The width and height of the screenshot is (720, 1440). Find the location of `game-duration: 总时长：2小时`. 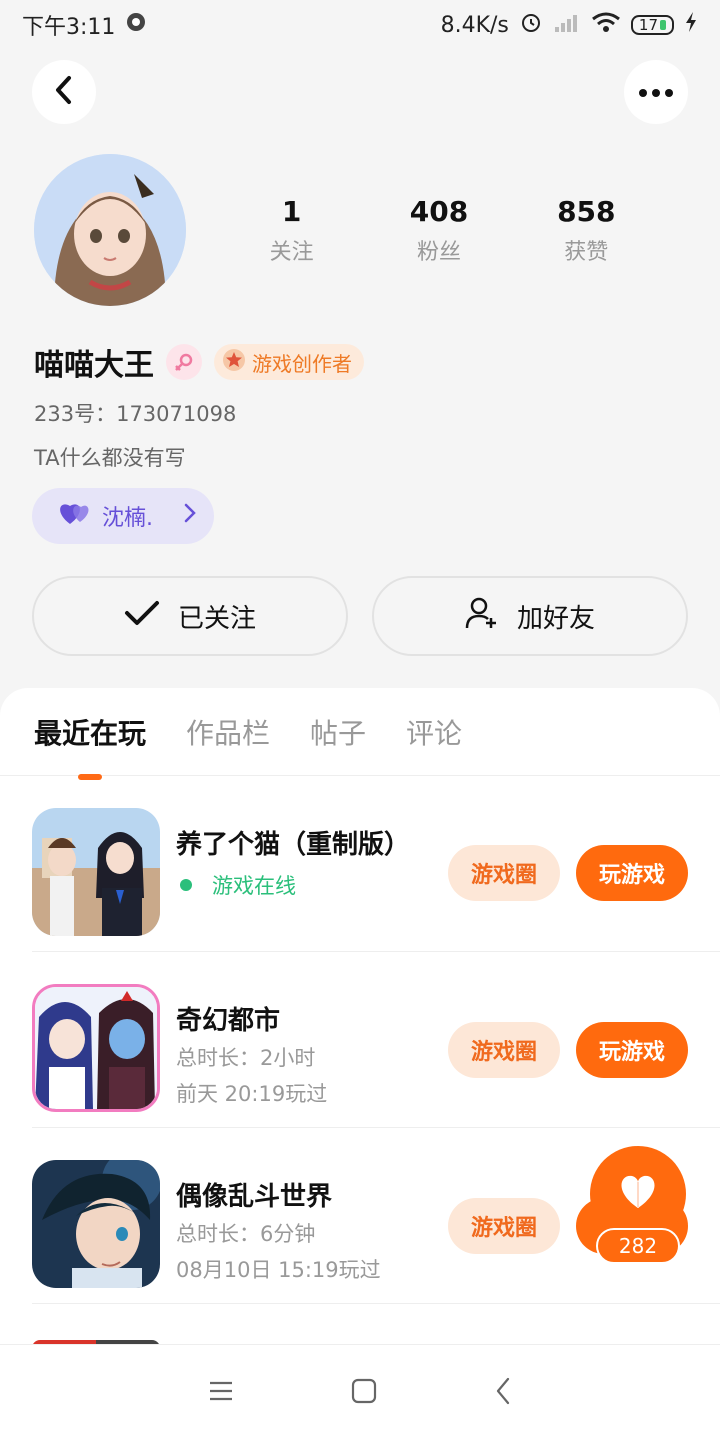

game-duration: 总时长：2小时 is located at coordinates (246, 1058).